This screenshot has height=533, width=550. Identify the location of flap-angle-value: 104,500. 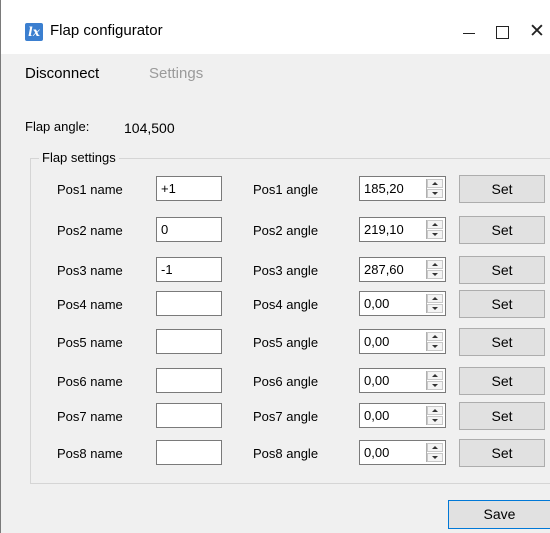
(149, 128).